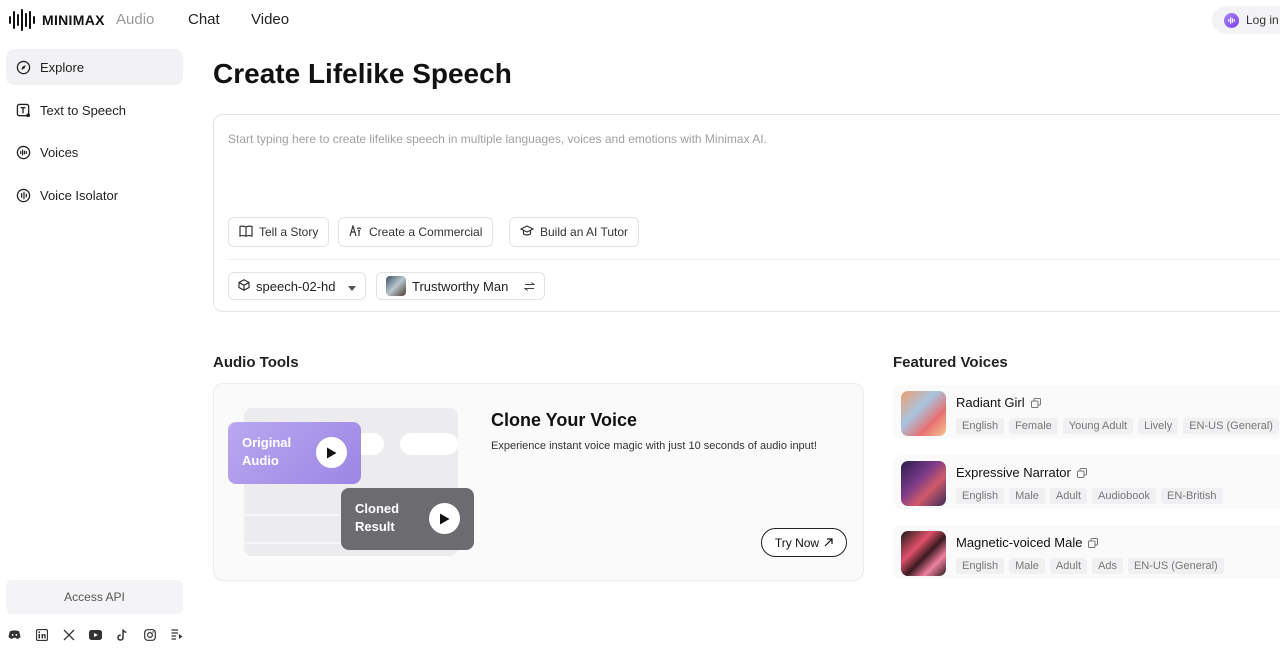 The height and width of the screenshot is (658, 1280). What do you see at coordinates (640, 20) in the screenshot?
I see `top-bar: MINIMAX Audio Chat Video Log in` at bounding box center [640, 20].